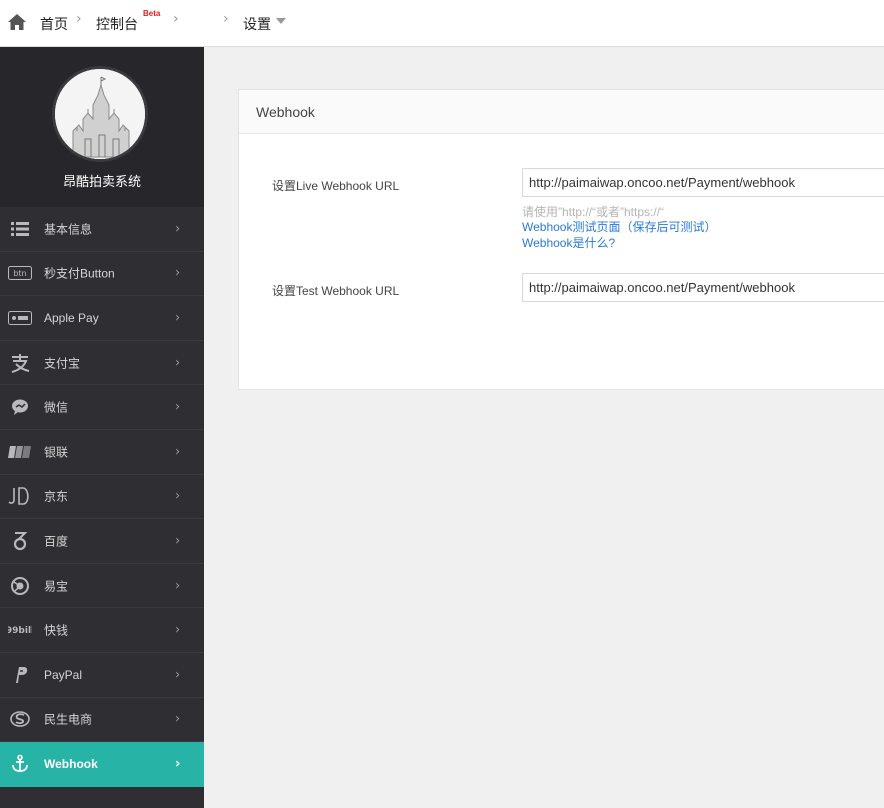 The width and height of the screenshot is (884, 808). What do you see at coordinates (102, 229) in the screenshot?
I see `sidebar-item-basic-info: 基本信息 ›` at bounding box center [102, 229].